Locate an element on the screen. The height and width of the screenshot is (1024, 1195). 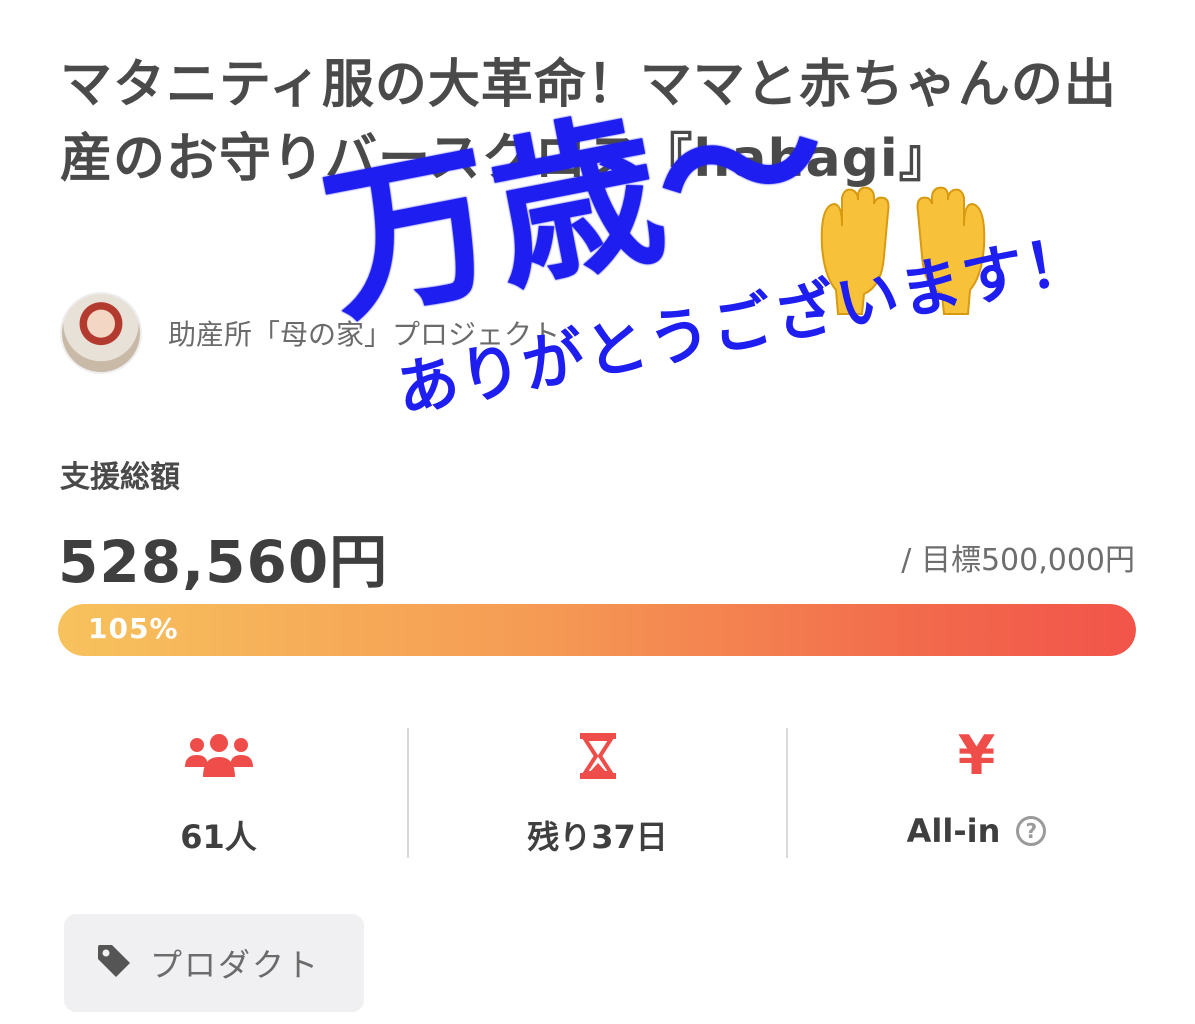
tag-label: プロダクト is located at coordinates (235, 965).